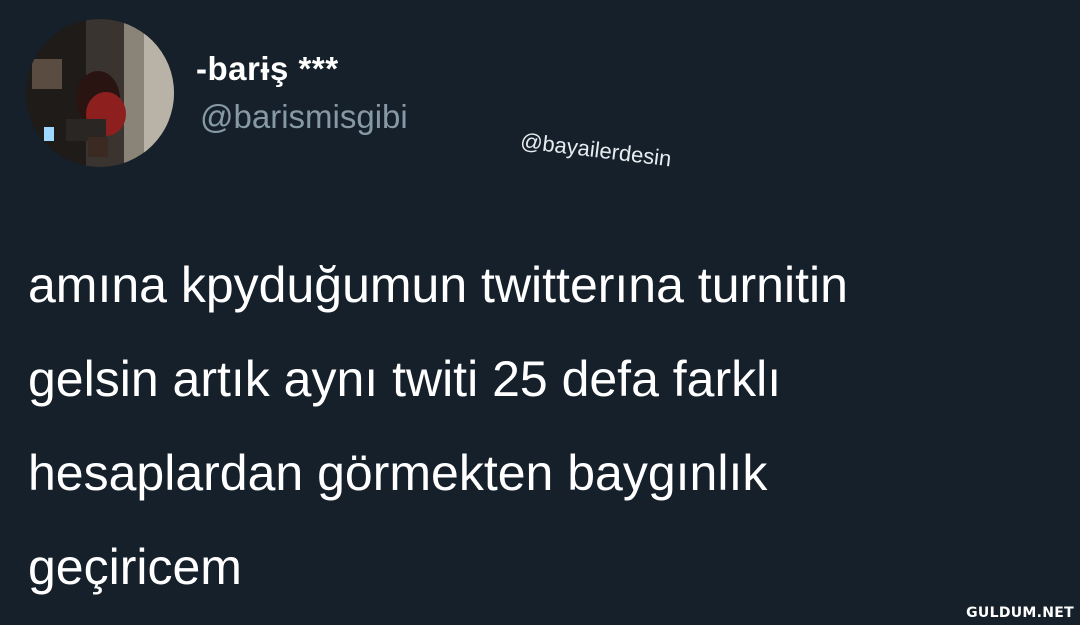 The height and width of the screenshot is (625, 1080). Describe the element at coordinates (438, 285) in the screenshot. I see `tweet-text-line: amına kpyduğumun twitterına turnitin` at that location.